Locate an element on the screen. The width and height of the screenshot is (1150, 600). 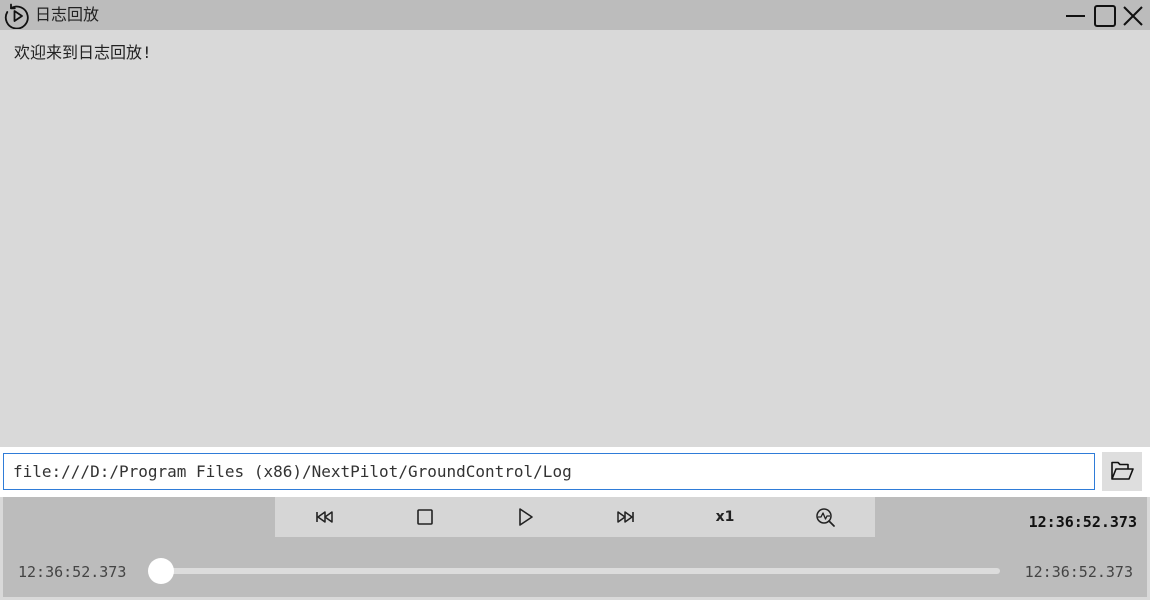
stop-icon is located at coordinates (425, 517).